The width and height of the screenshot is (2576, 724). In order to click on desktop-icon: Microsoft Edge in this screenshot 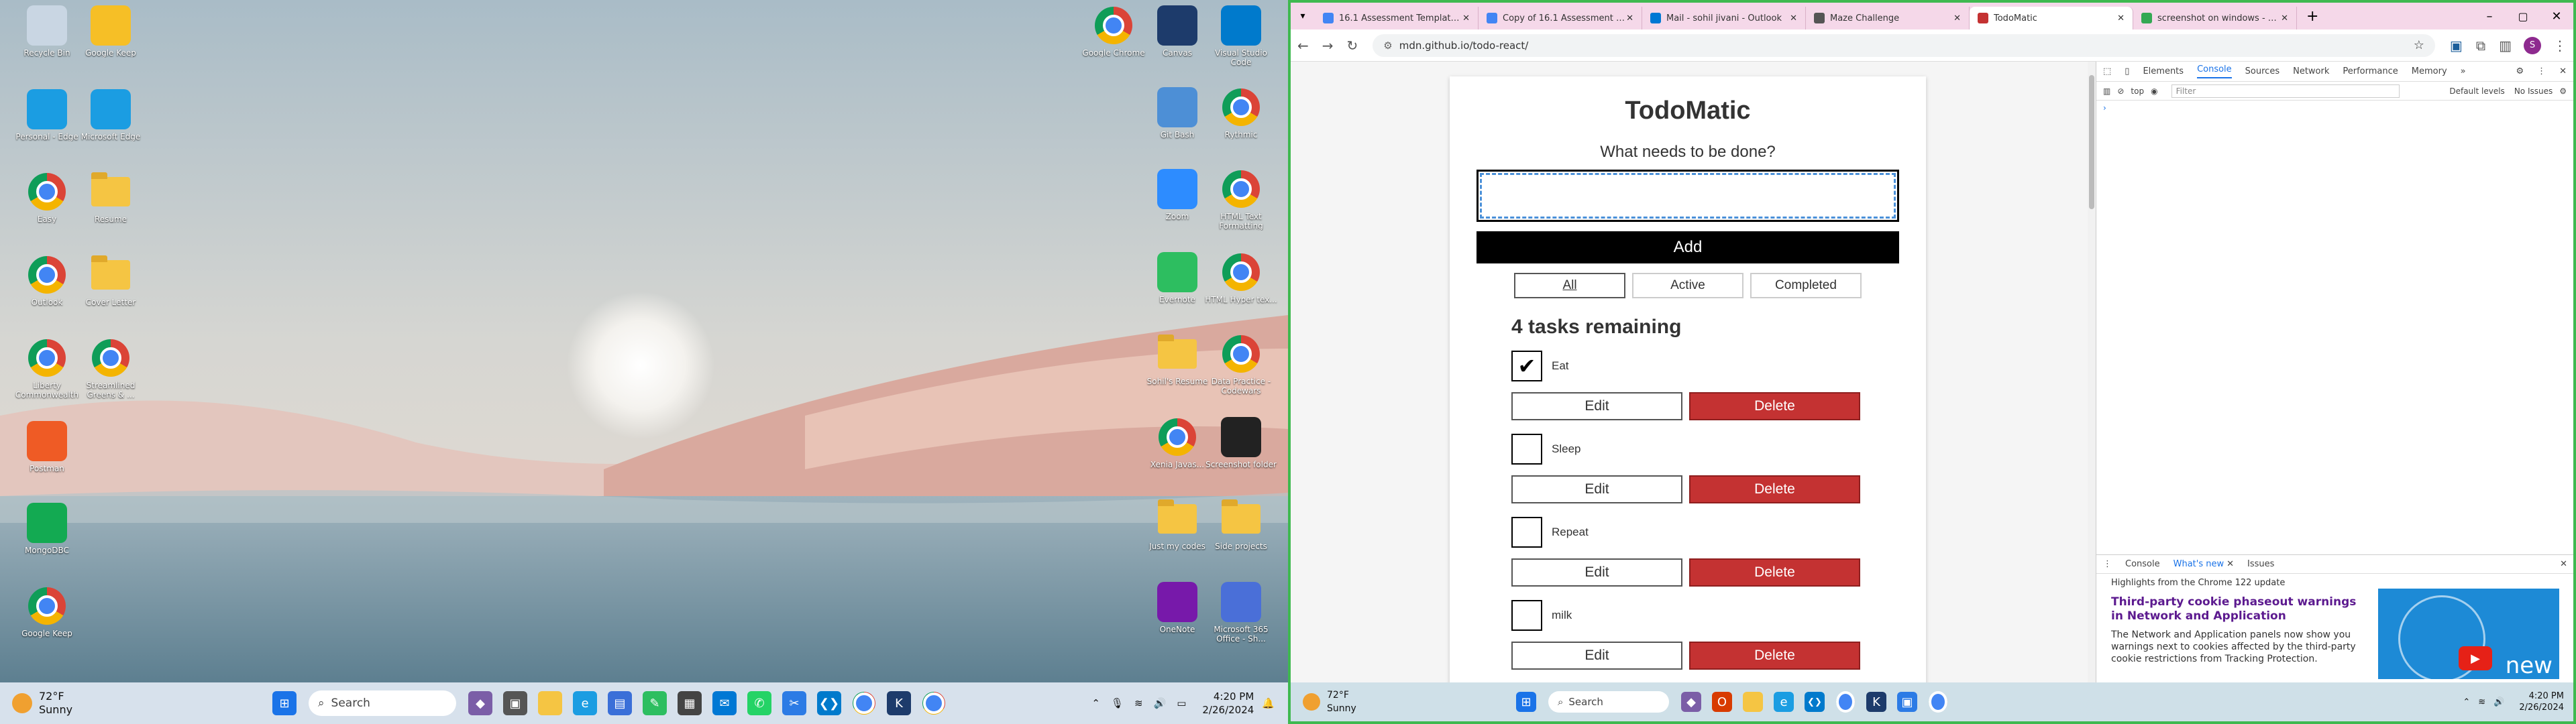, I will do `click(111, 115)`.